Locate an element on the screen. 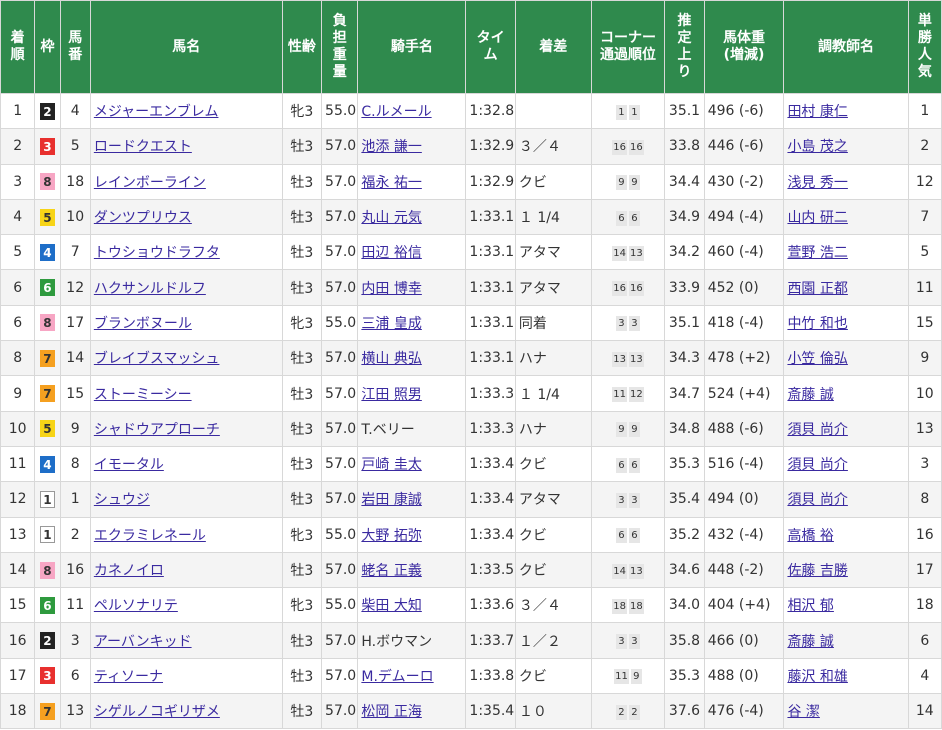 The width and height of the screenshot is (942, 730). horse-name-link: ストーミーシー is located at coordinates (143, 395).